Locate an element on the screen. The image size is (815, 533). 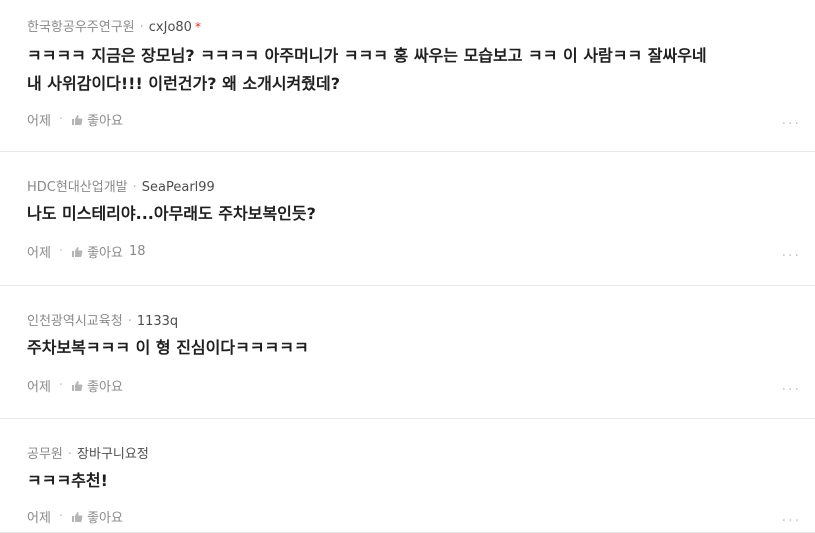
like-count: 18 is located at coordinates (137, 251).